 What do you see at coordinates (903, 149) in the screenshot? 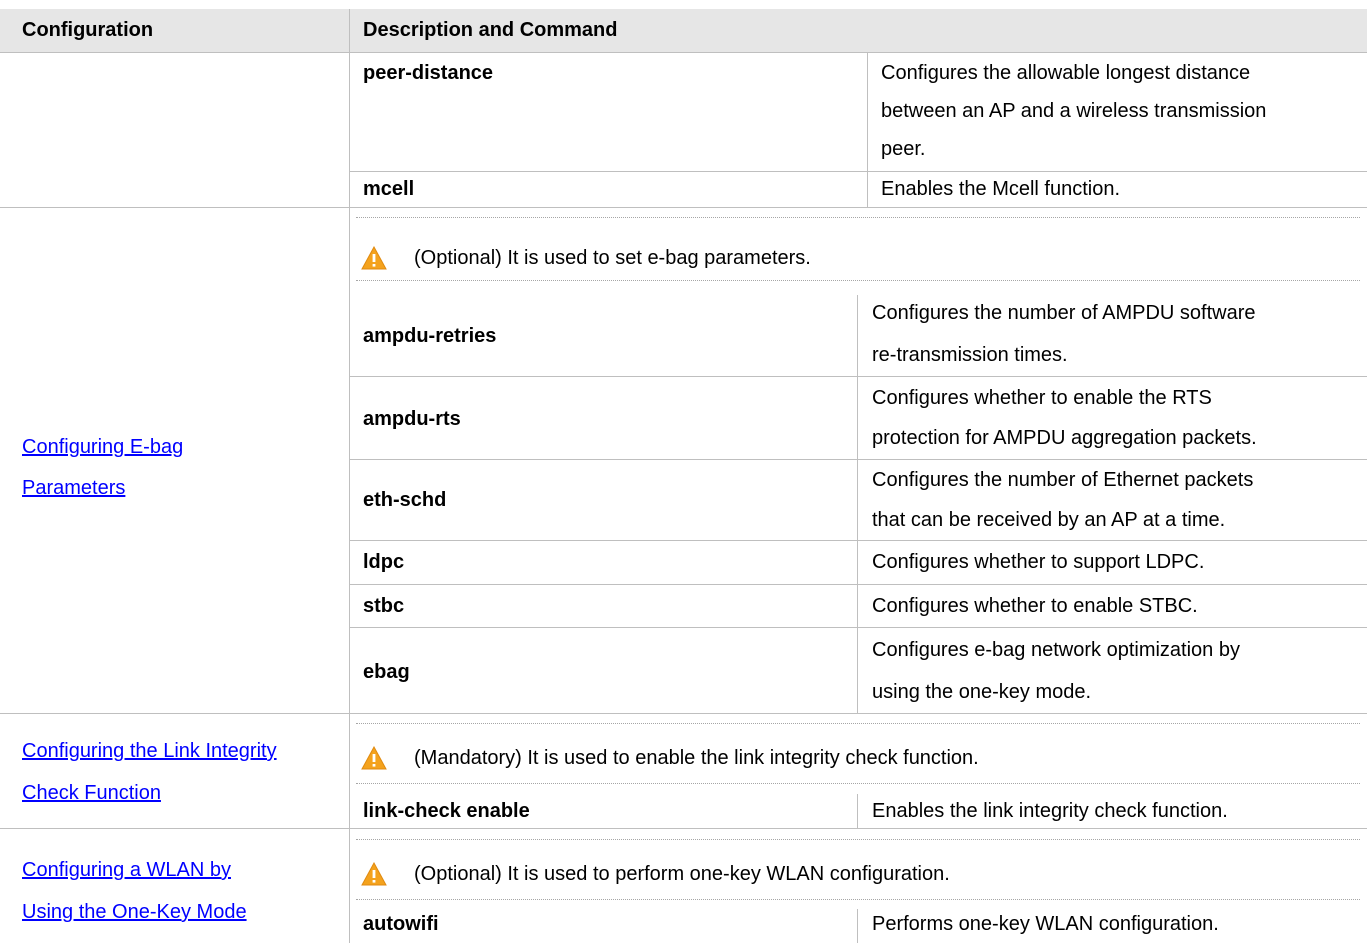
I see `desc-line: peer.` at bounding box center [903, 149].